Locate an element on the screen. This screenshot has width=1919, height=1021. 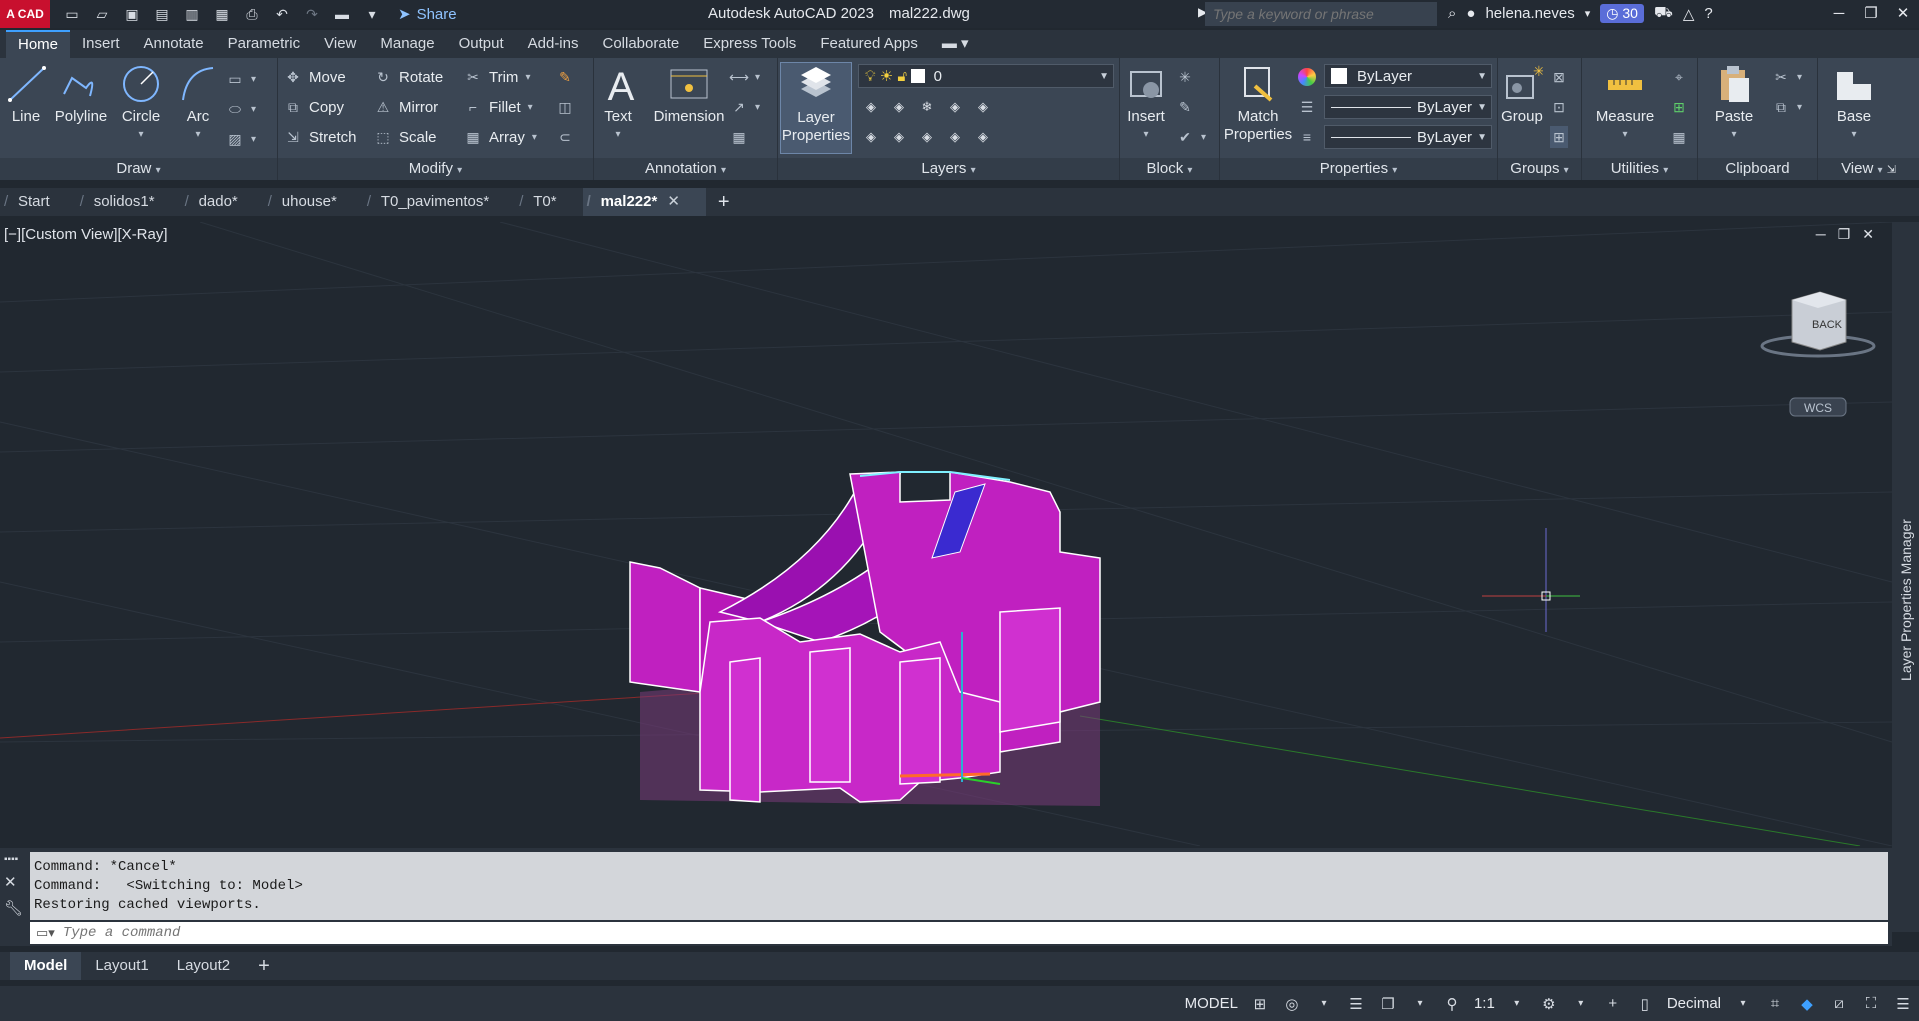
rectangle-tool: ▭ ▾ is located at coordinates (241, 79).